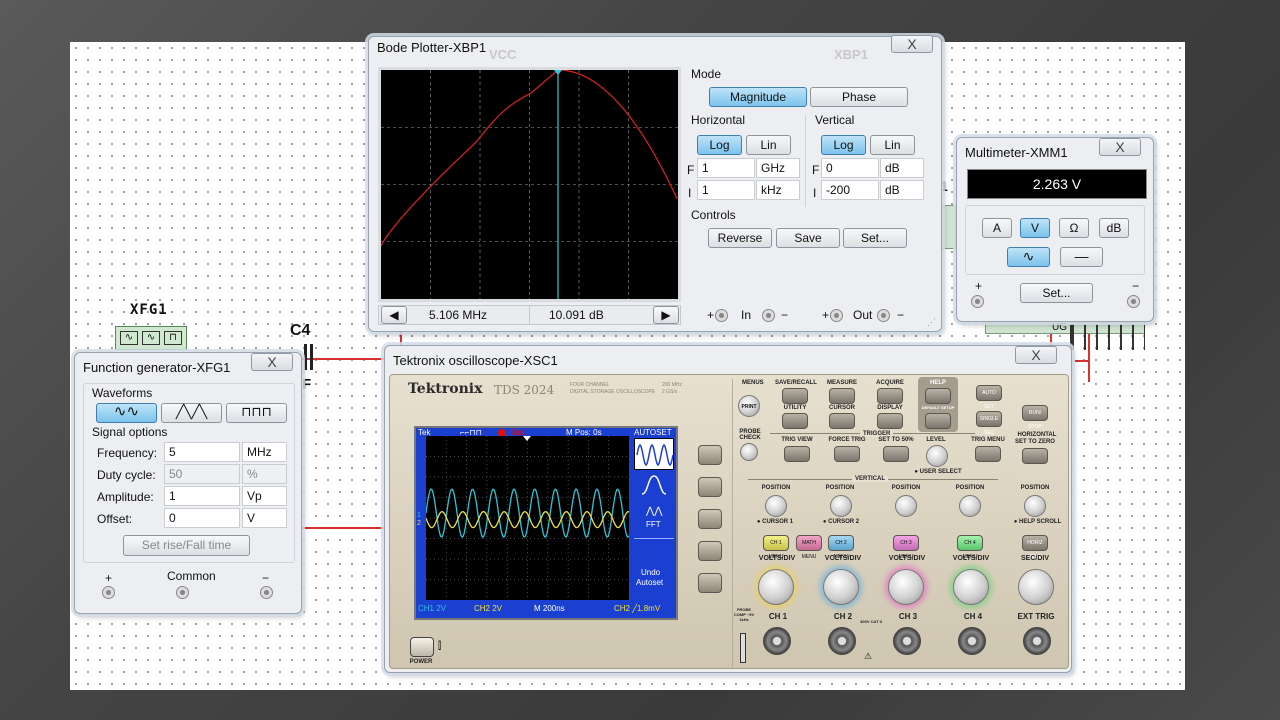 The image size is (1280, 720). I want to click on horizontal-initial-unit: kHz, so click(778, 190).